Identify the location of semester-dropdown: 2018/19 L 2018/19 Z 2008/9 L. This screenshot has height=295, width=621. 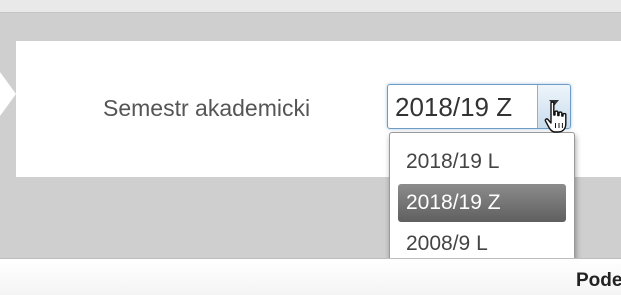
(482, 202).